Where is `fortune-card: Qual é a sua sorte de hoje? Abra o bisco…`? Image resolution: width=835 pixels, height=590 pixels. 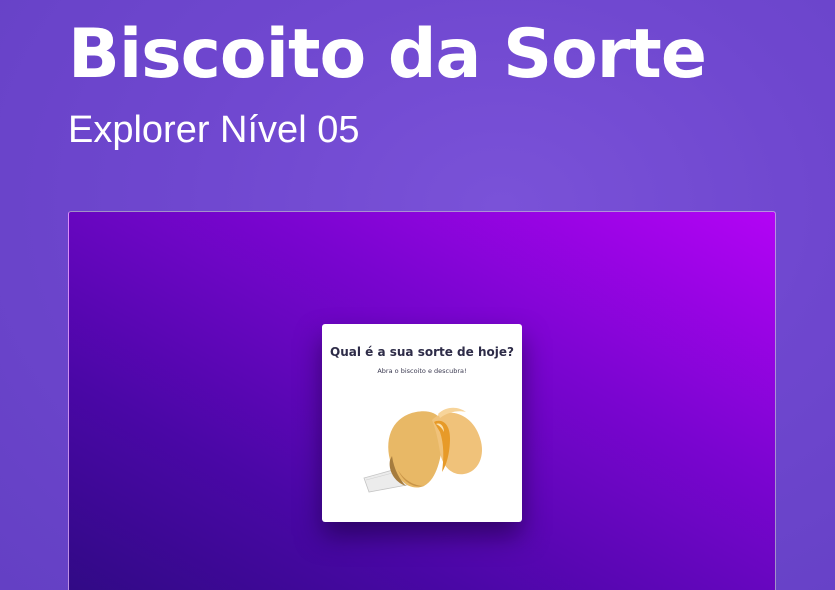
fortune-card: Qual é a sua sorte de hoje? Abra o bisco… is located at coordinates (422, 423).